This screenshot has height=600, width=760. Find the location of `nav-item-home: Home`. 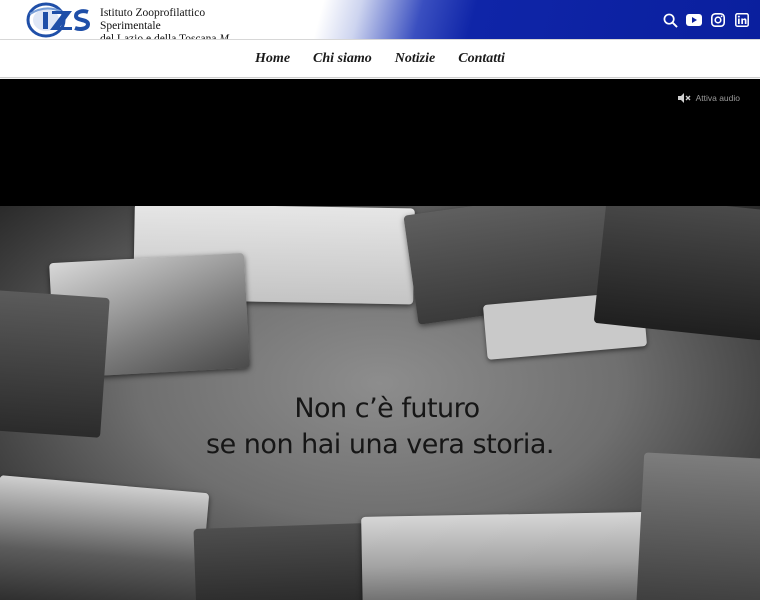

nav-item-home: Home is located at coordinates (272, 59).